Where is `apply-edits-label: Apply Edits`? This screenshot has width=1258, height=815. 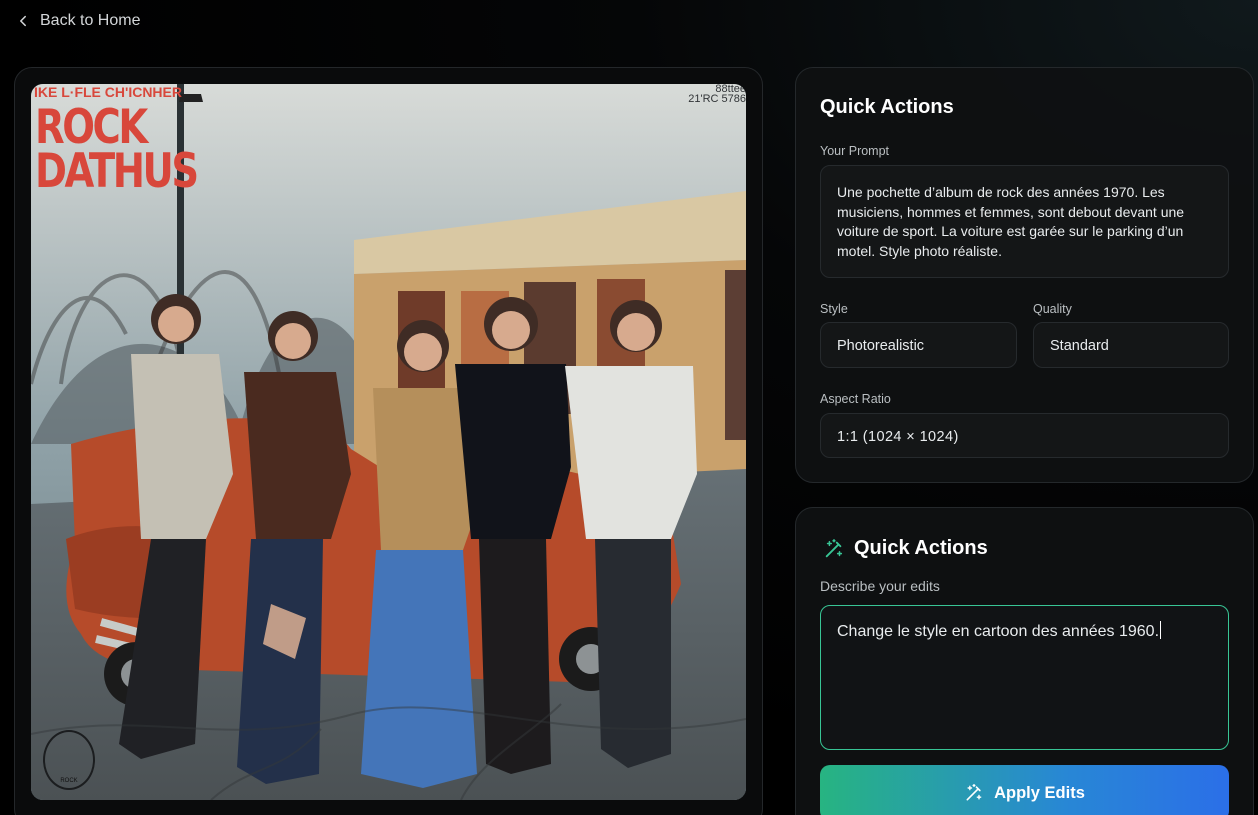 apply-edits-label: Apply Edits is located at coordinates (1039, 792).